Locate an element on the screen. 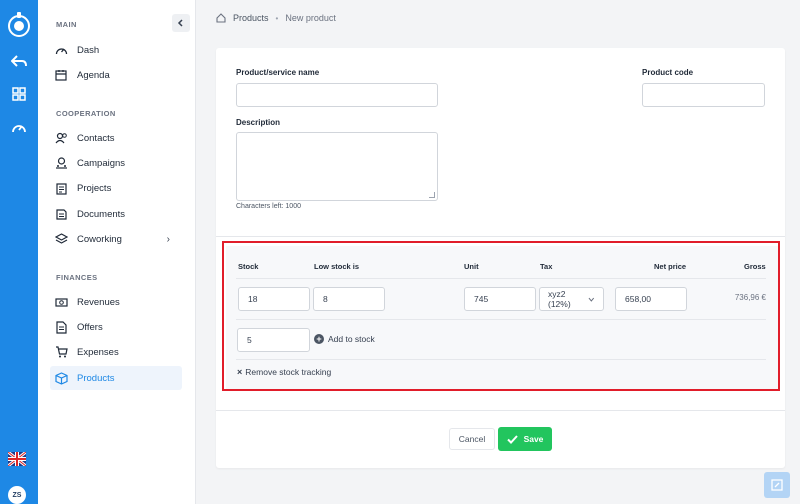  home-icon is located at coordinates (221, 18).